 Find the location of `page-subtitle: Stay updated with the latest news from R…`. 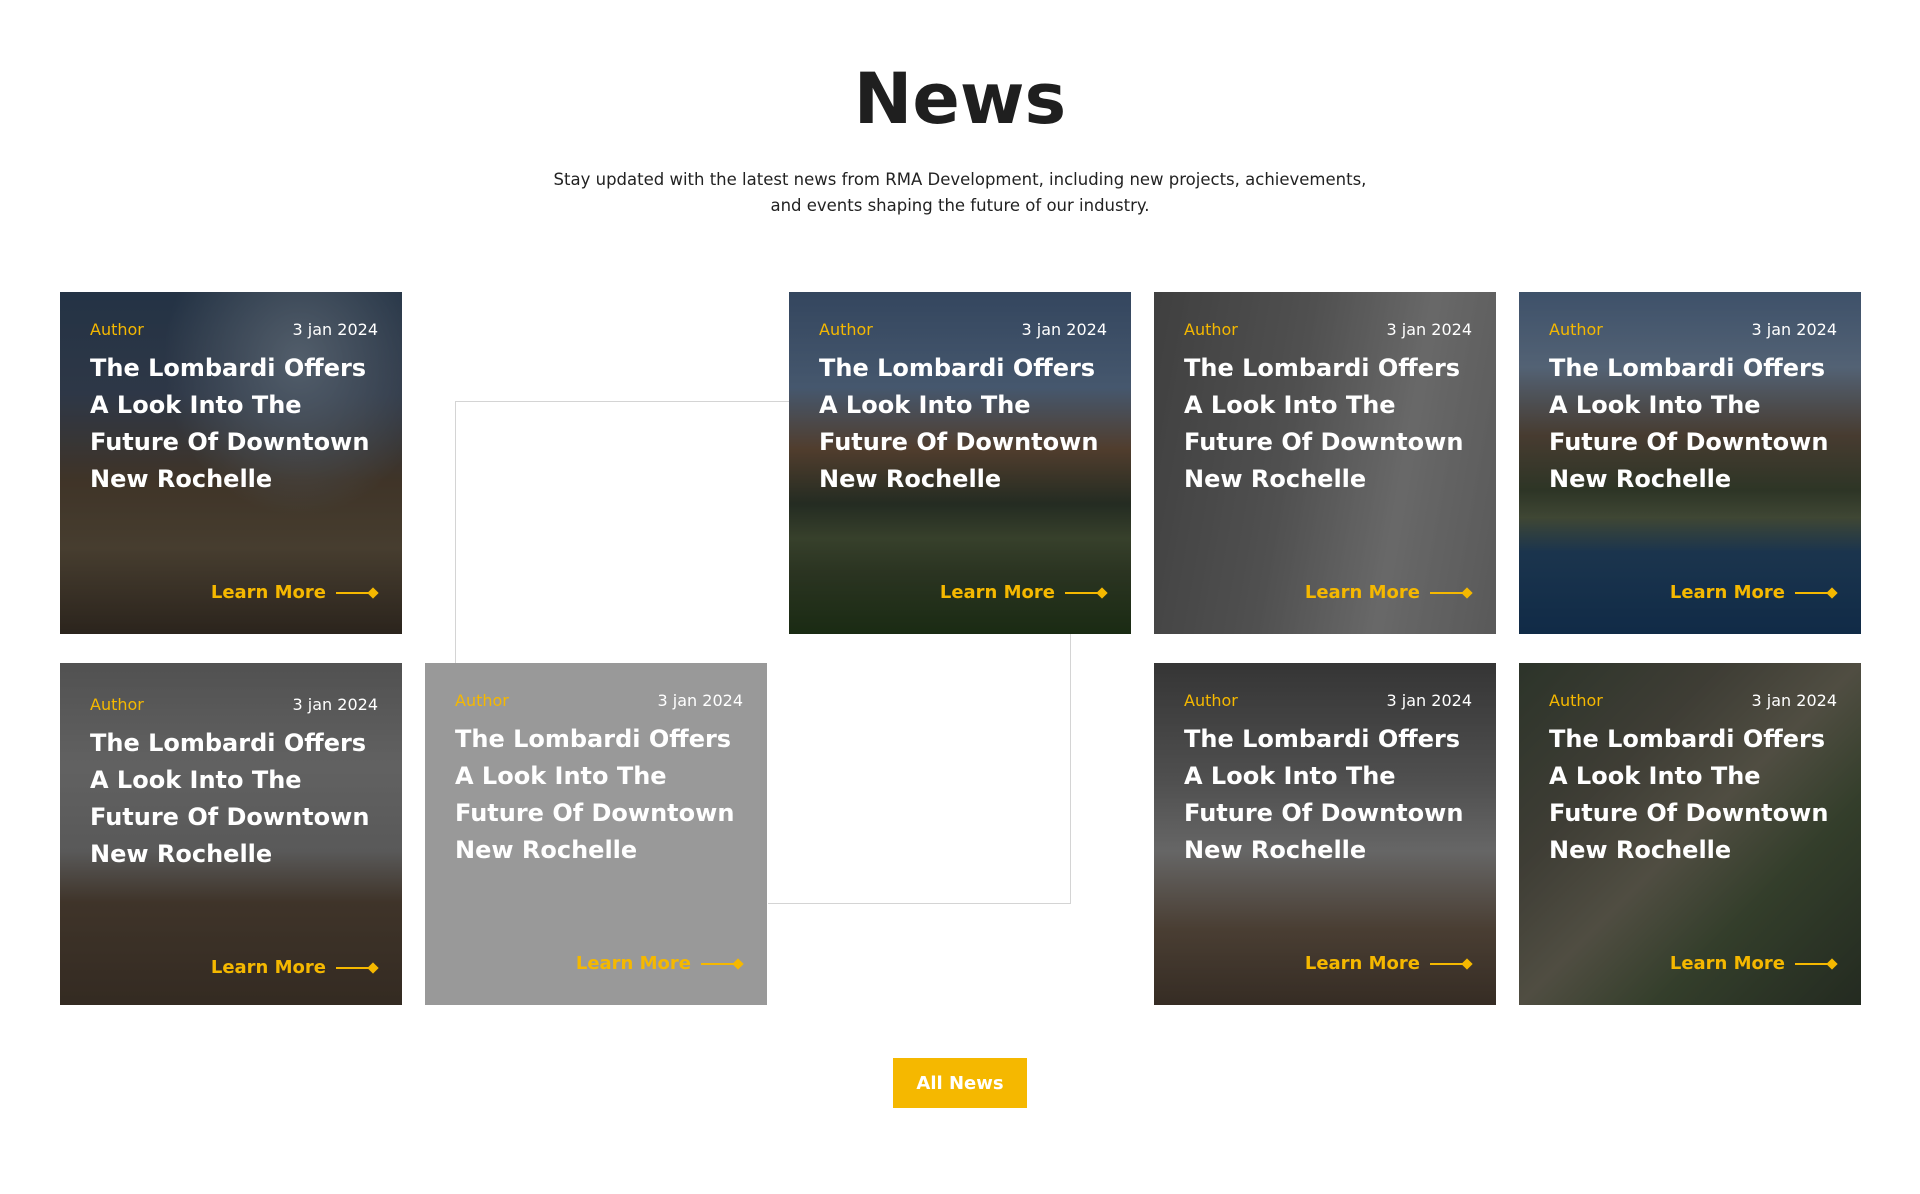

page-subtitle: Stay updated with the latest news from R… is located at coordinates (960, 192).